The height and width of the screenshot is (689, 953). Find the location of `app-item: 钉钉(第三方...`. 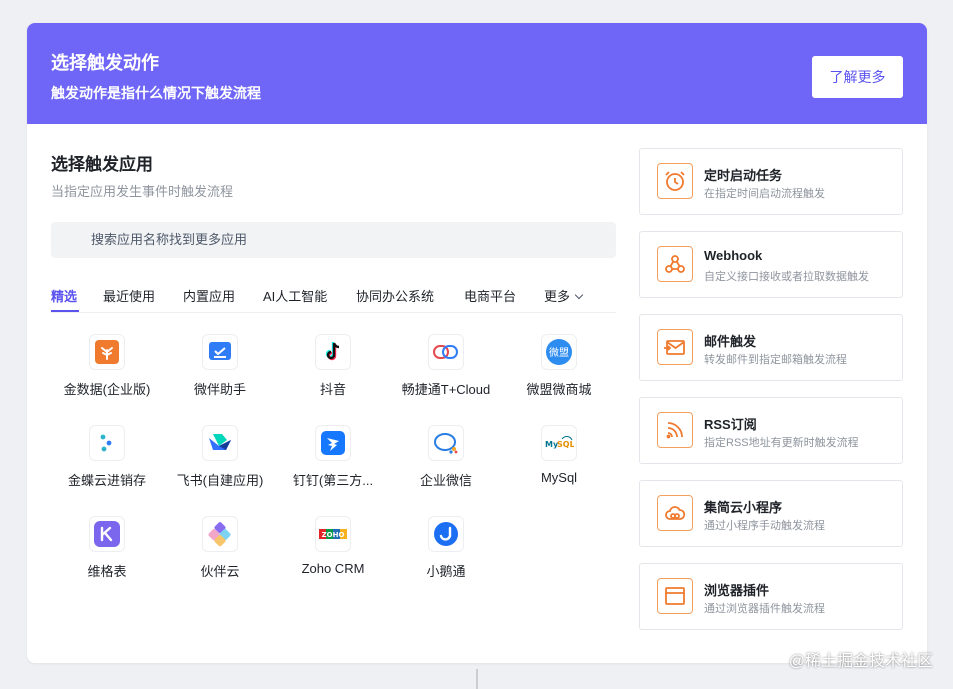

app-item: 钉钉(第三方... is located at coordinates (333, 465).